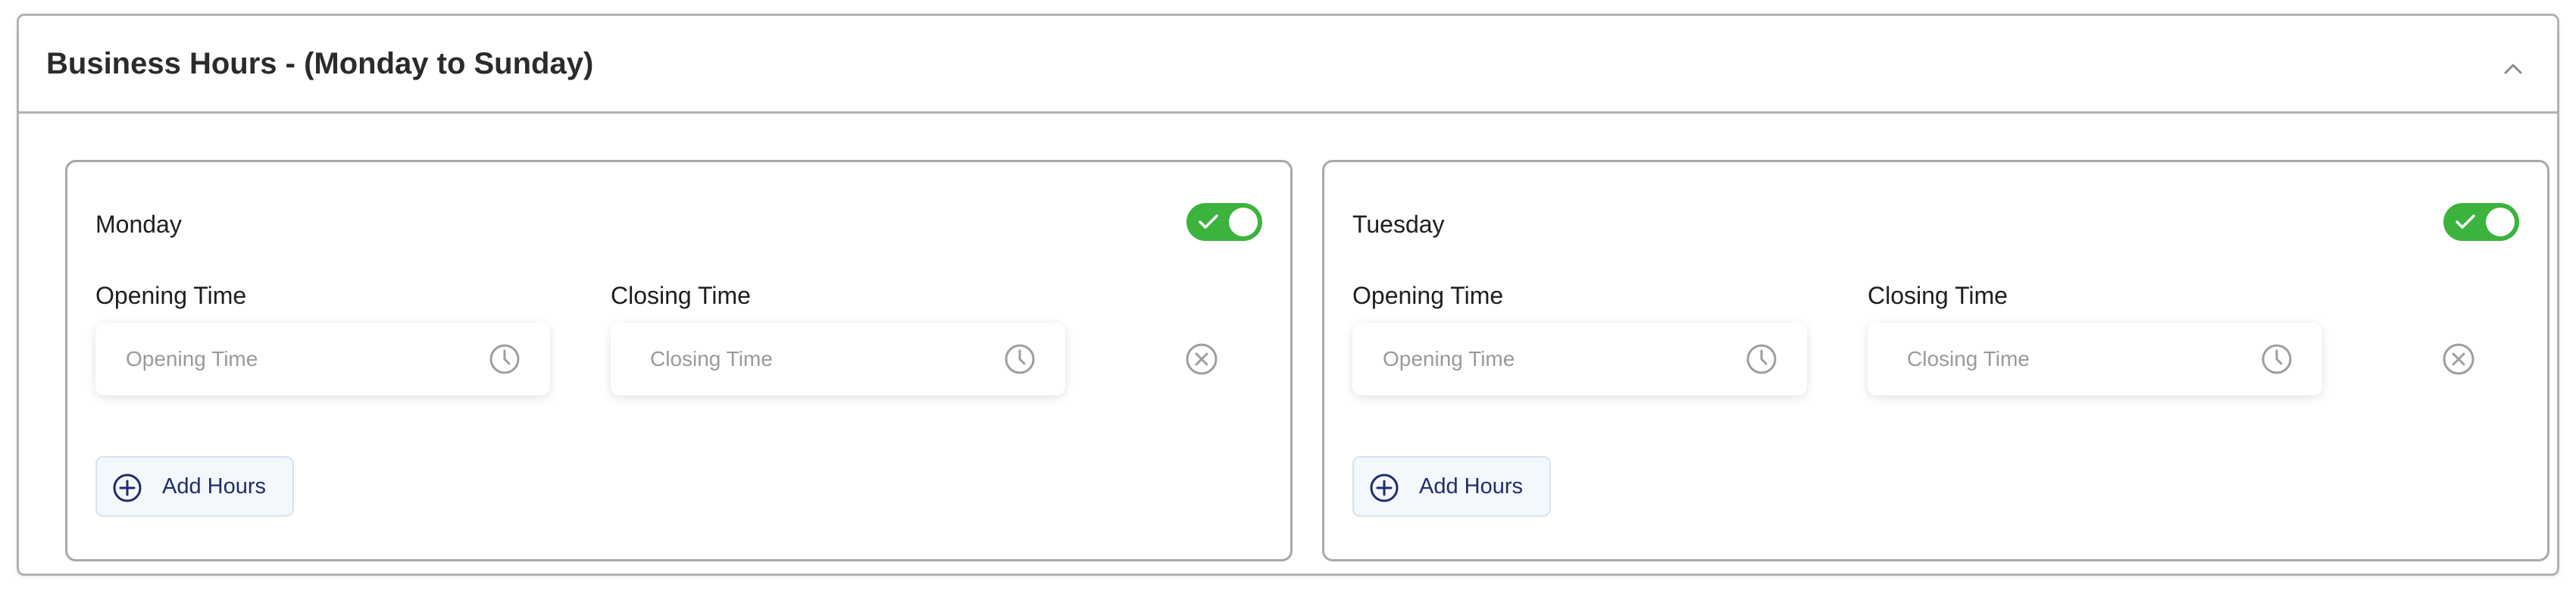  Describe the element at coordinates (138, 225) in the screenshot. I see `day-name: Monday` at that location.